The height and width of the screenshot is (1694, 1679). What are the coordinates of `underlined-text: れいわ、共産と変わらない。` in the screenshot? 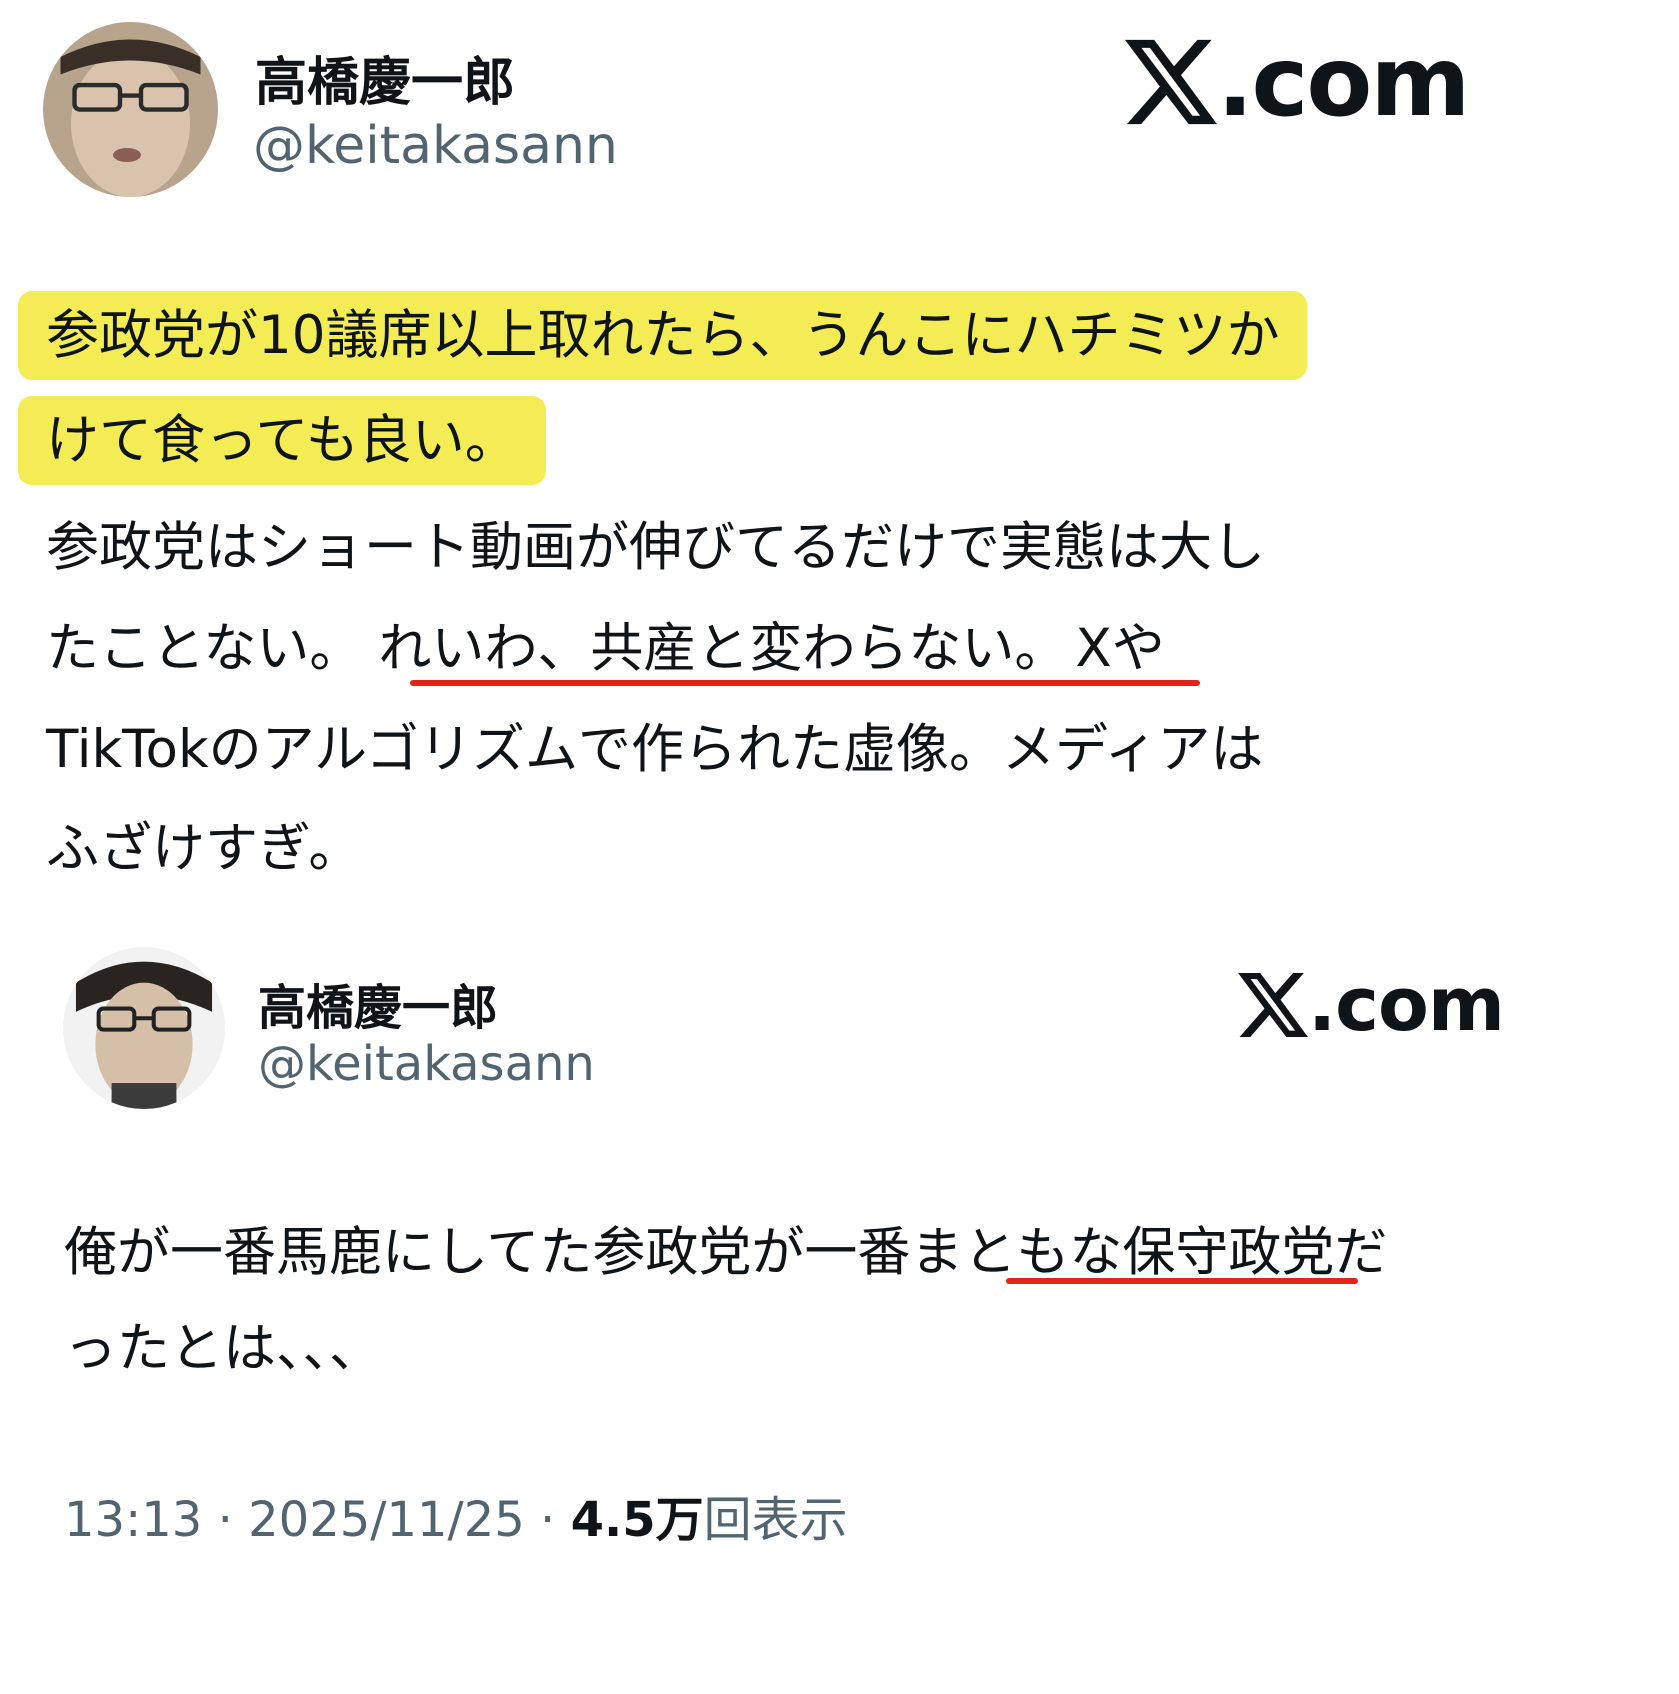 It's located at (723, 648).